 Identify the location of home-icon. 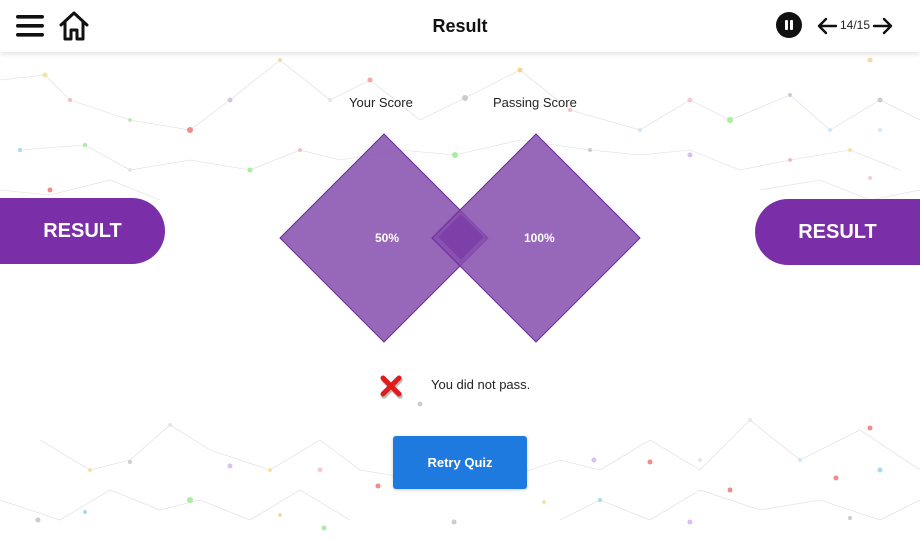
(74, 26).